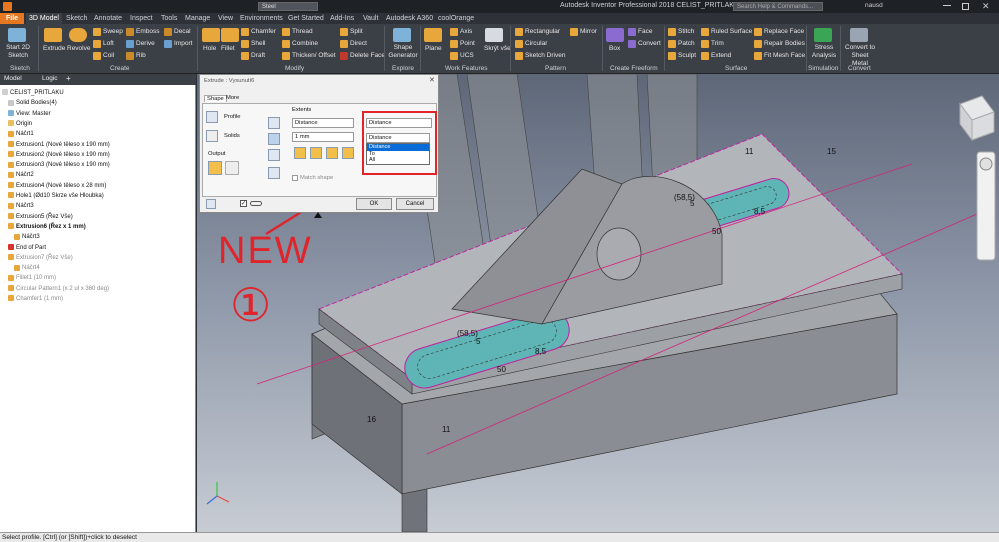  What do you see at coordinates (478, 341) in the screenshot?
I see `dim-label: 5` at bounding box center [478, 341].